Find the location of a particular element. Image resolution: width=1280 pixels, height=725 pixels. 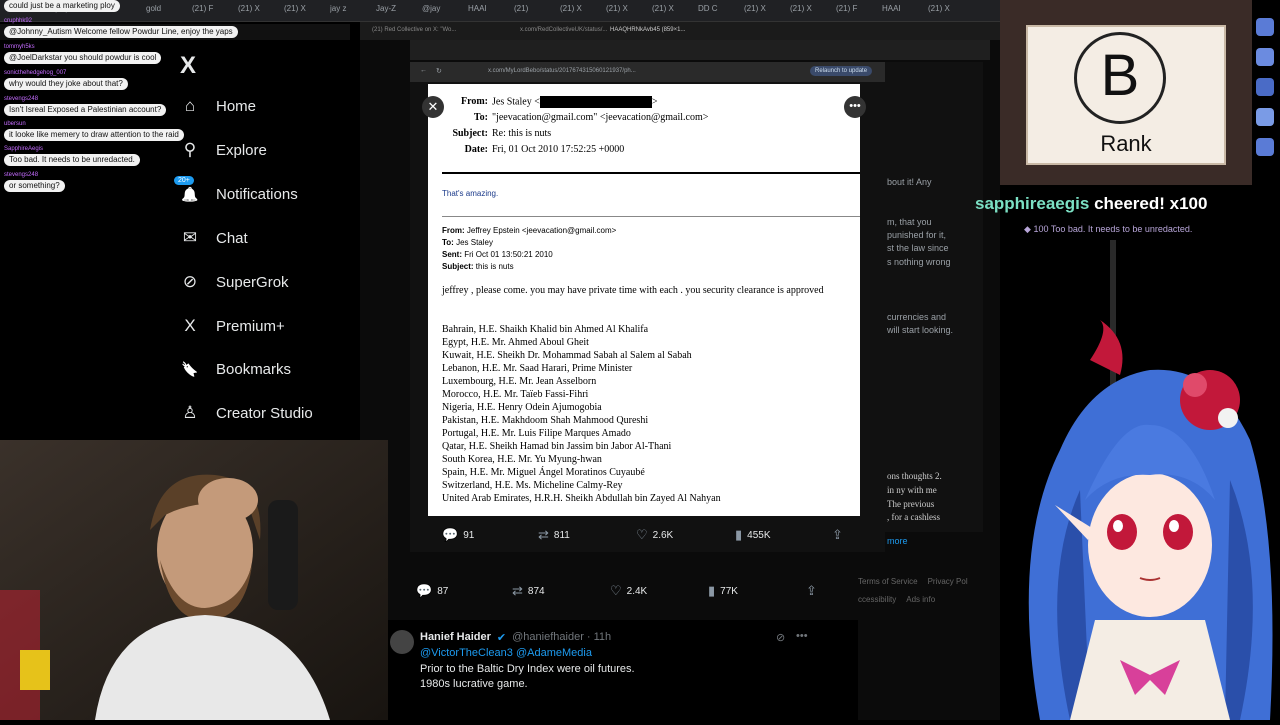

reply-button: 💬 91 is located at coordinates (458, 535).